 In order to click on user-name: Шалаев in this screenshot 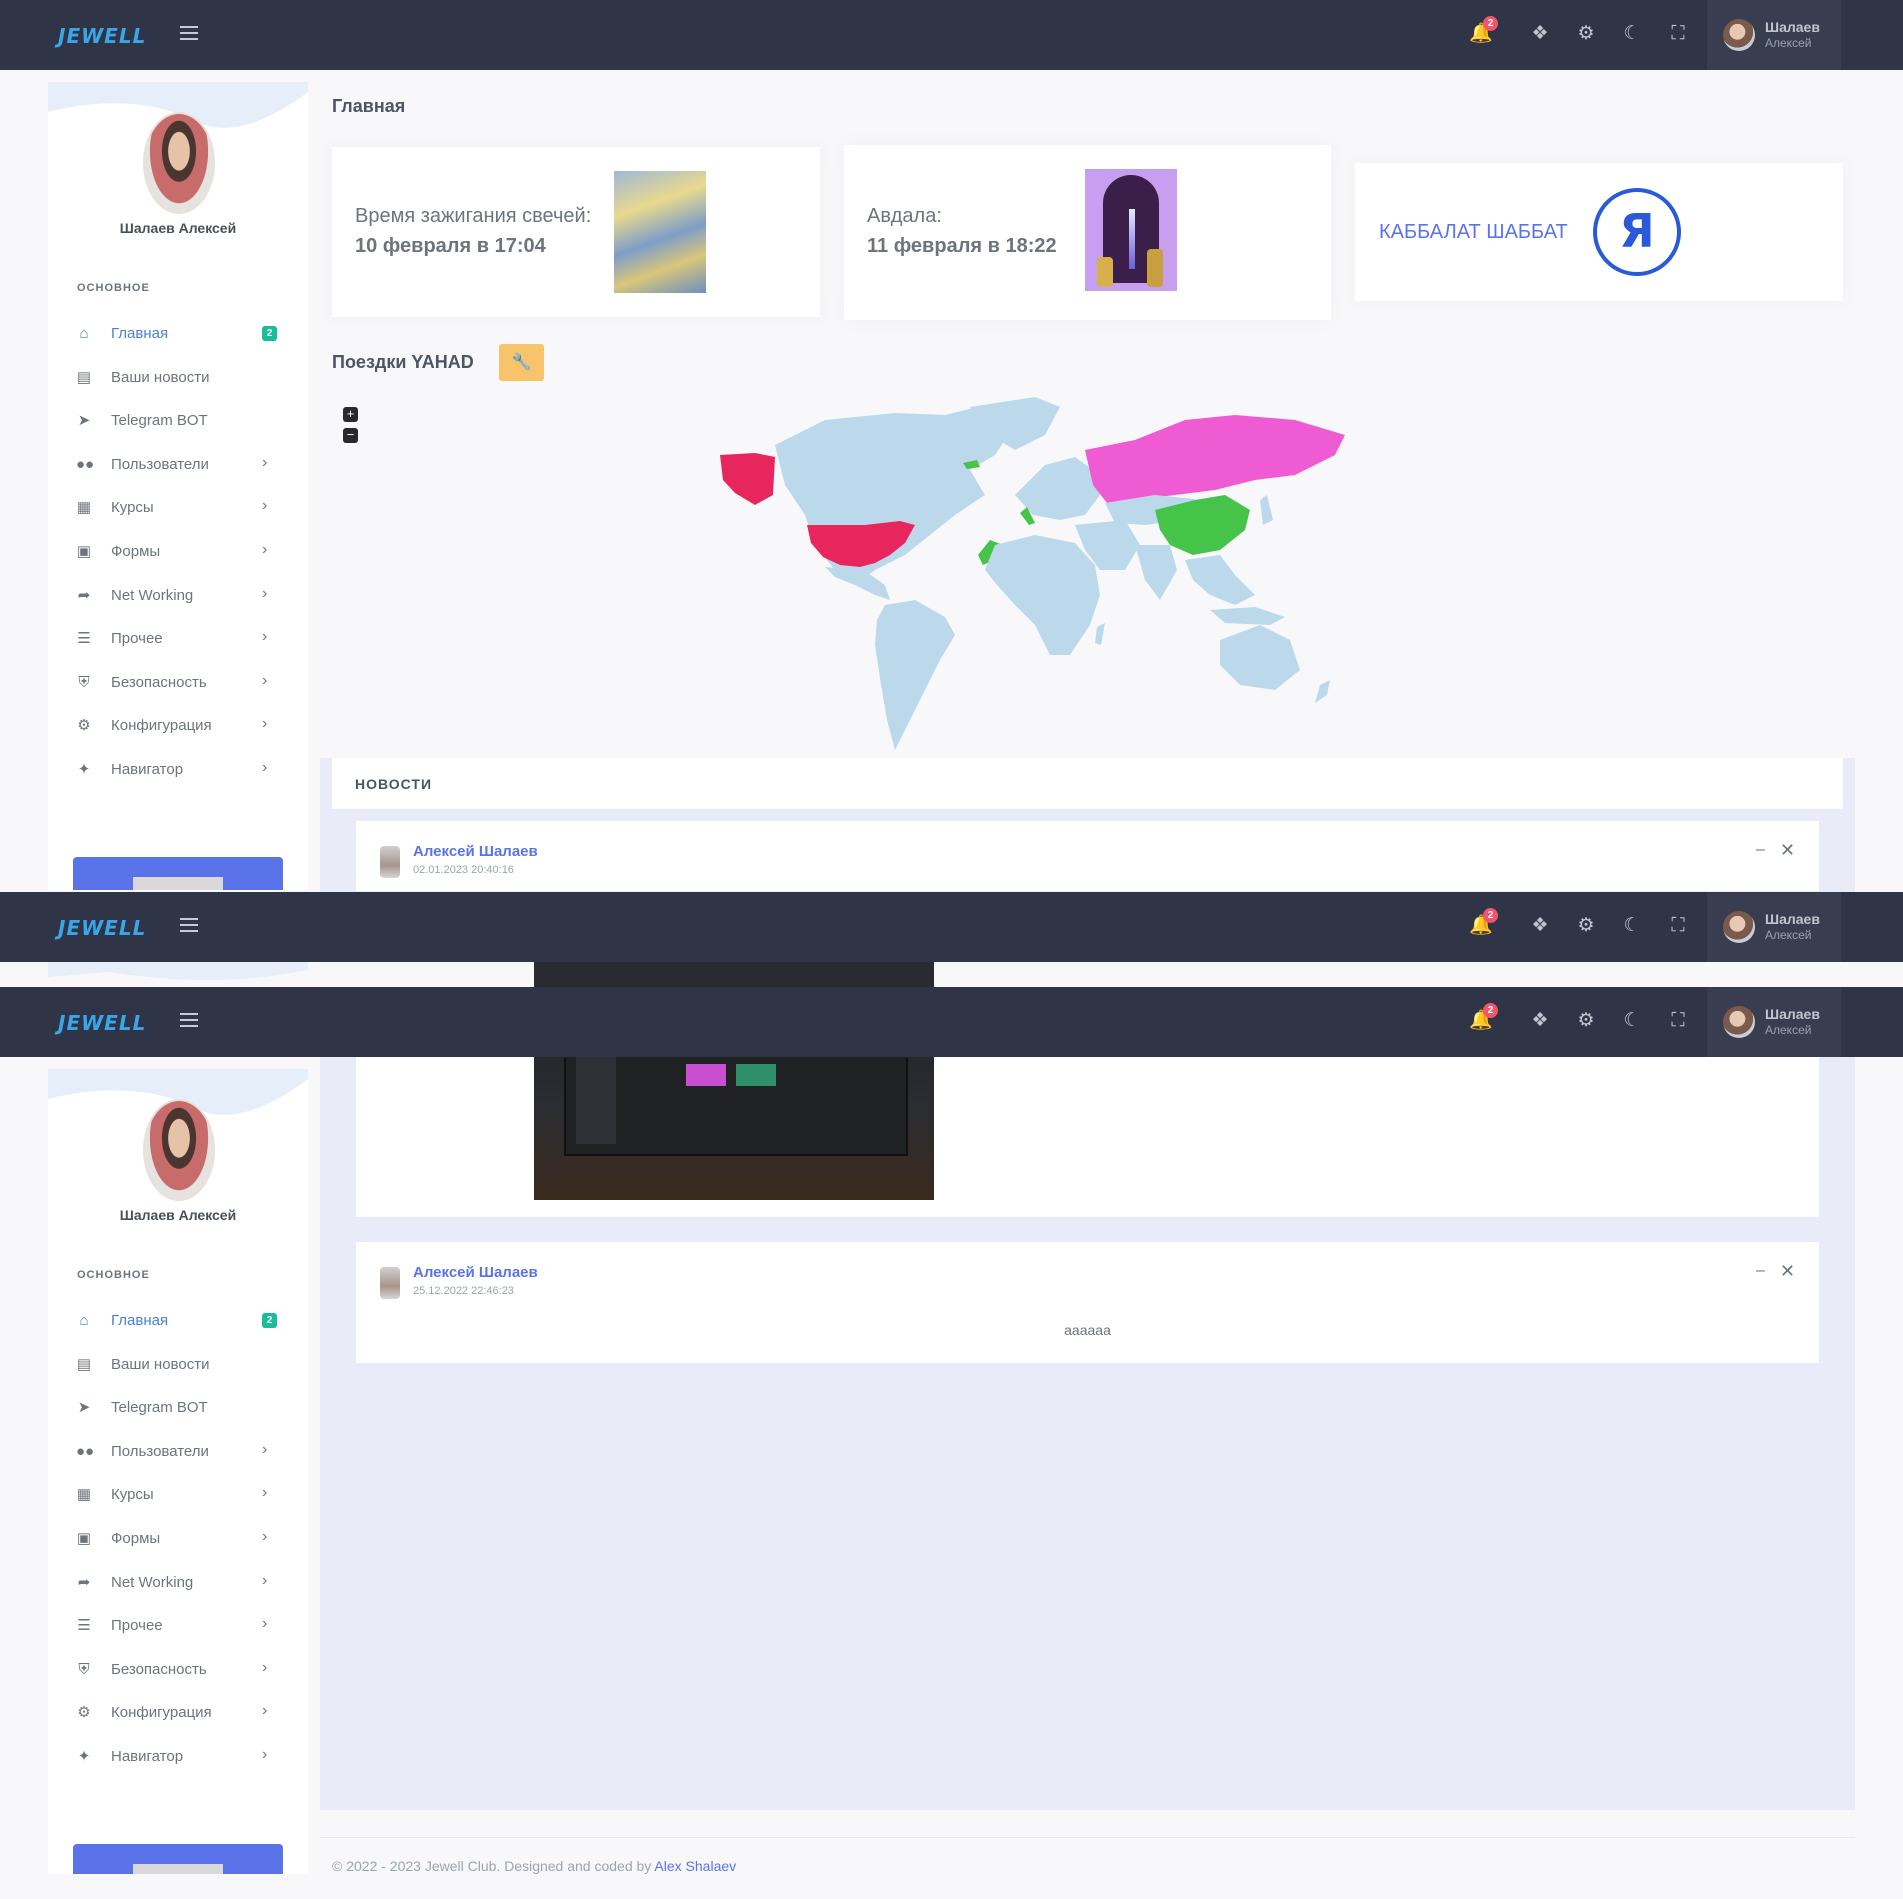, I will do `click(1792, 919)`.